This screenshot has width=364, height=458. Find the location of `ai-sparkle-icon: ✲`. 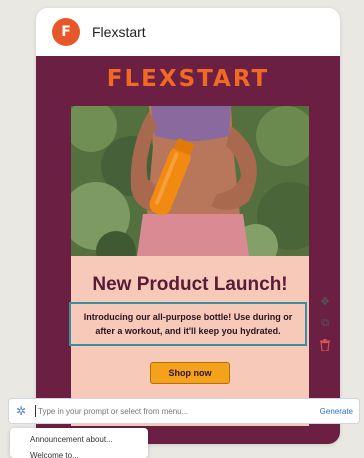

ai-sparkle-icon: ✲ is located at coordinates (21, 411).